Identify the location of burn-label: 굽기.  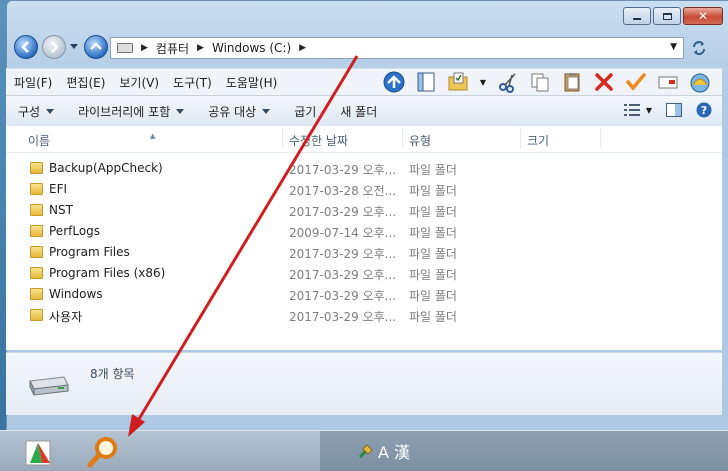
(305, 111).